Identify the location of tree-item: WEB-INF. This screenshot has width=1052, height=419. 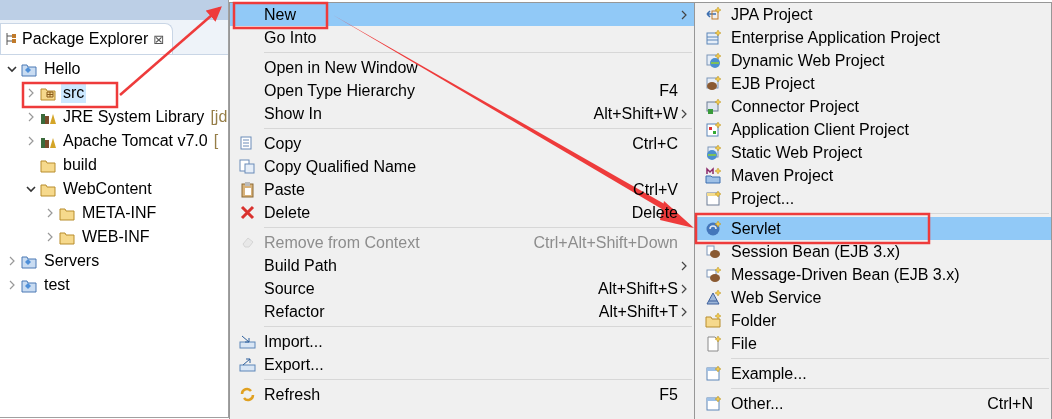
(116, 237).